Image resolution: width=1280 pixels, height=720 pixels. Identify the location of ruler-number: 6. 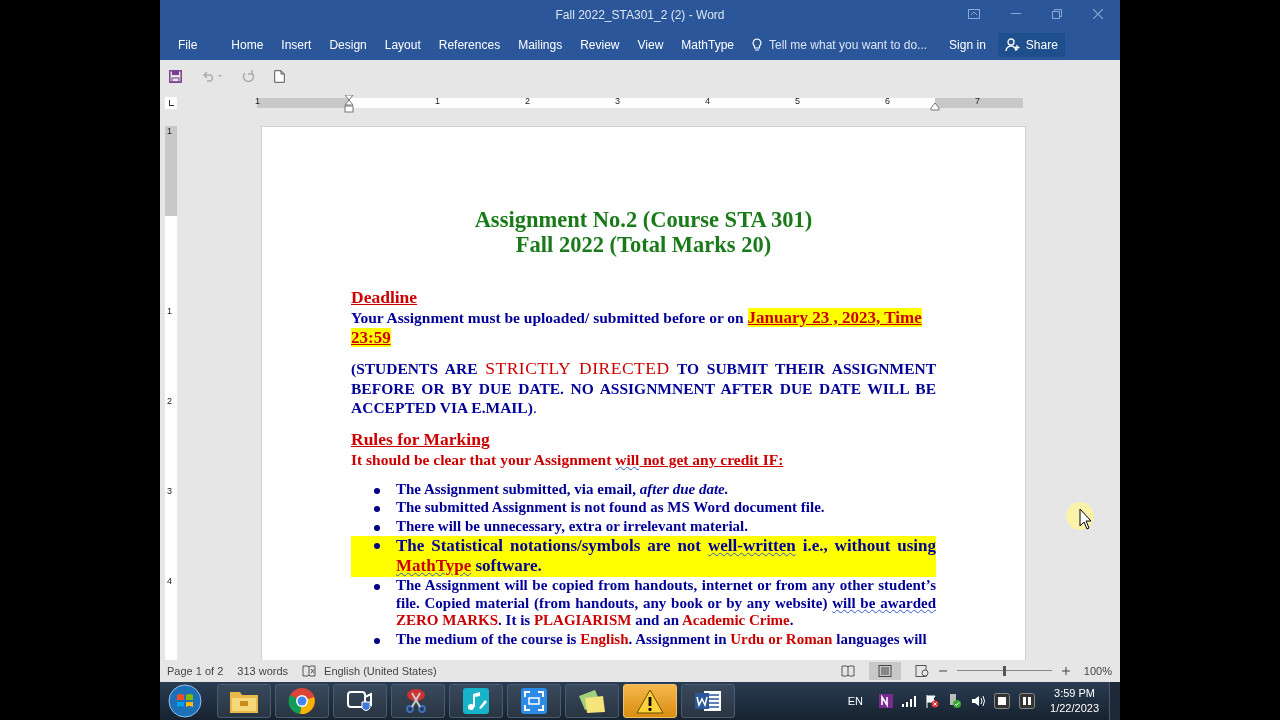
(887, 101).